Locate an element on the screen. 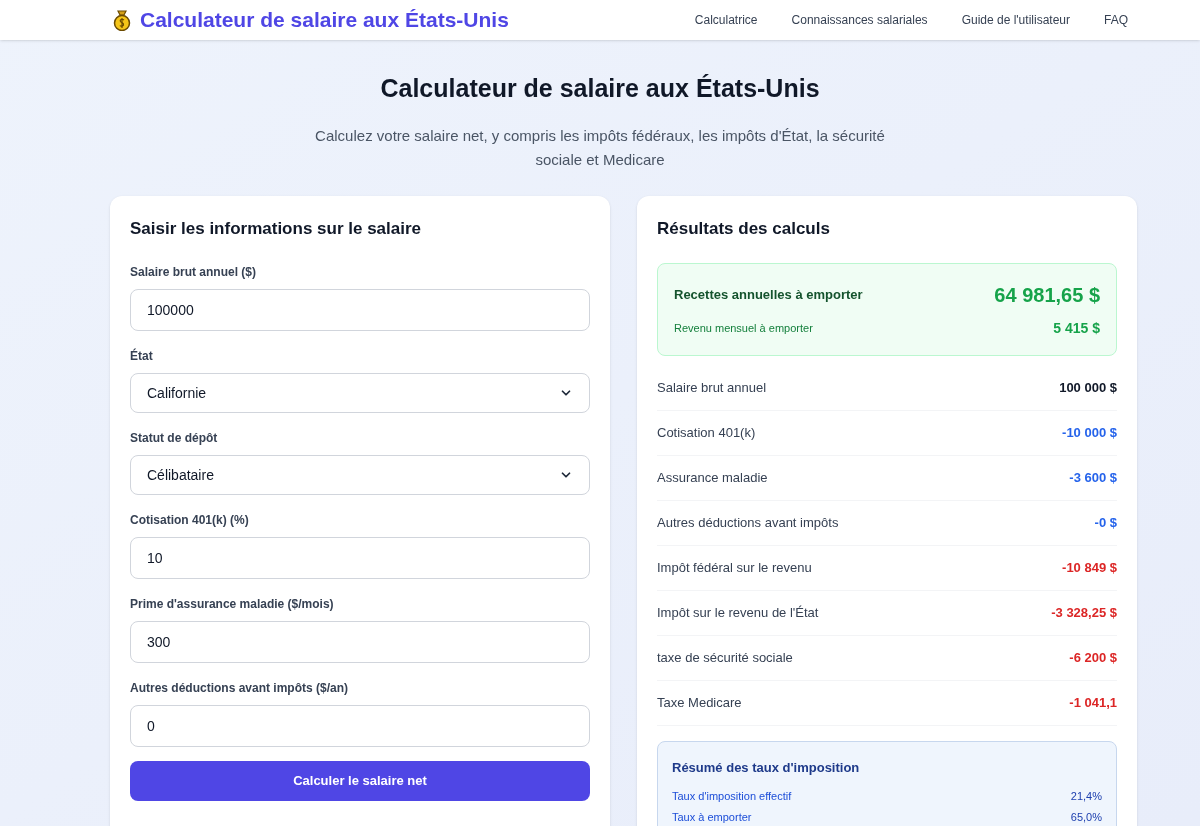  result-label: Salaire brut annuel is located at coordinates (712, 388).